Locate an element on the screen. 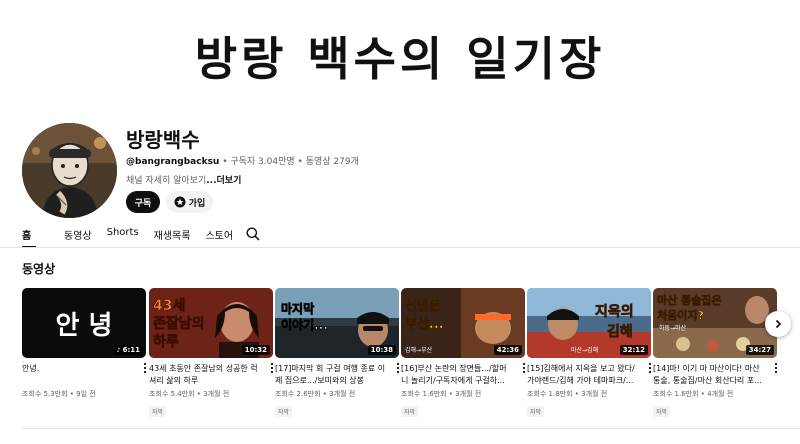  channel-tabs: 홈 동영상 Shorts 재생목록 스토어 is located at coordinates (127, 235).